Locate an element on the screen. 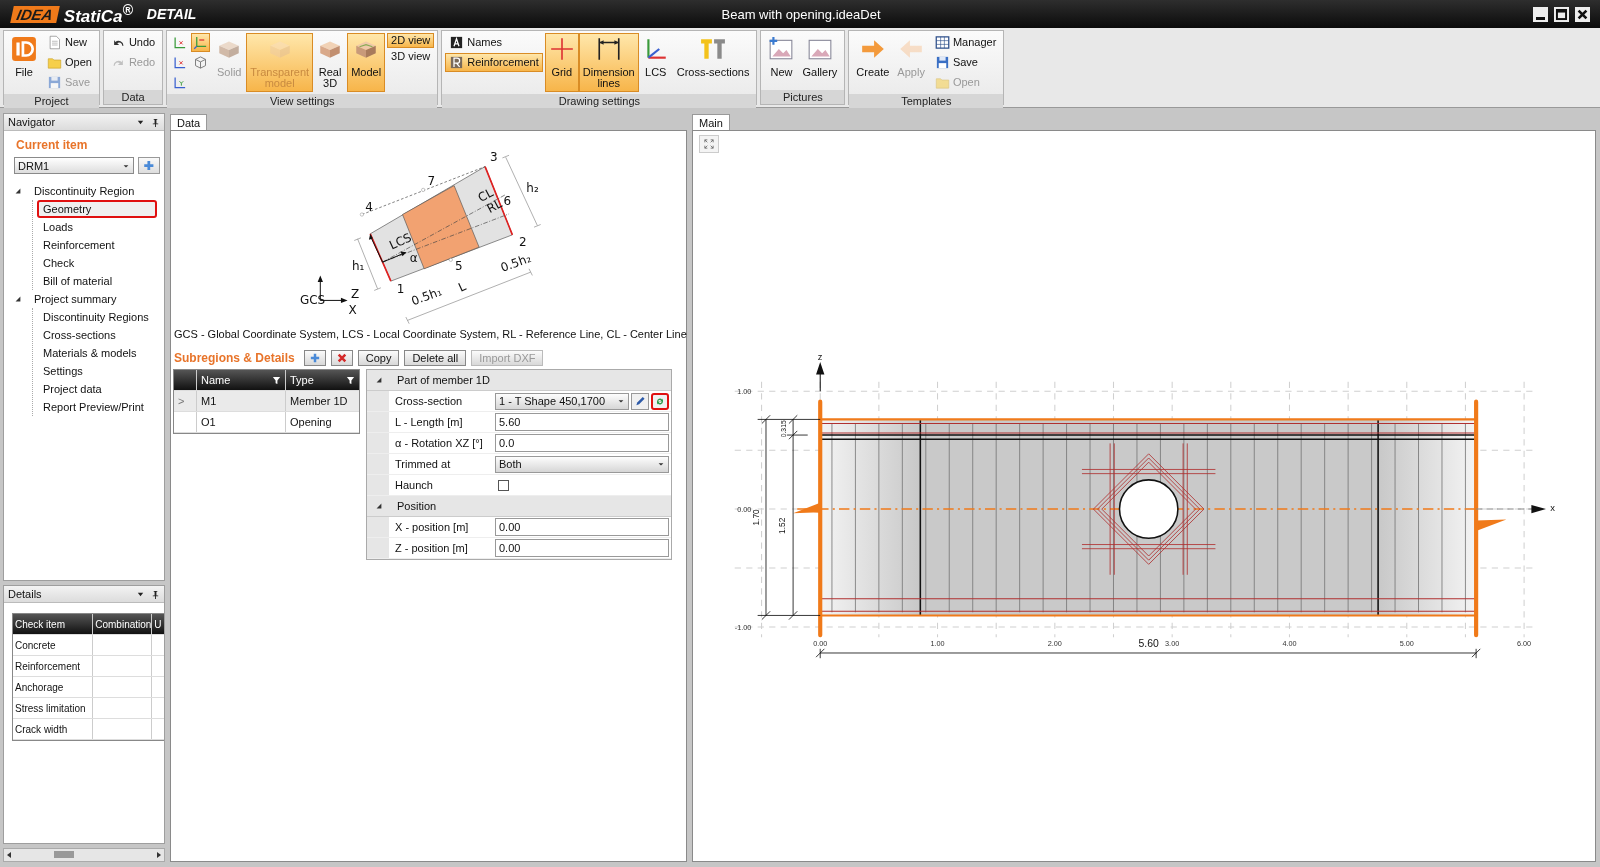  edit-button is located at coordinates (640, 401).